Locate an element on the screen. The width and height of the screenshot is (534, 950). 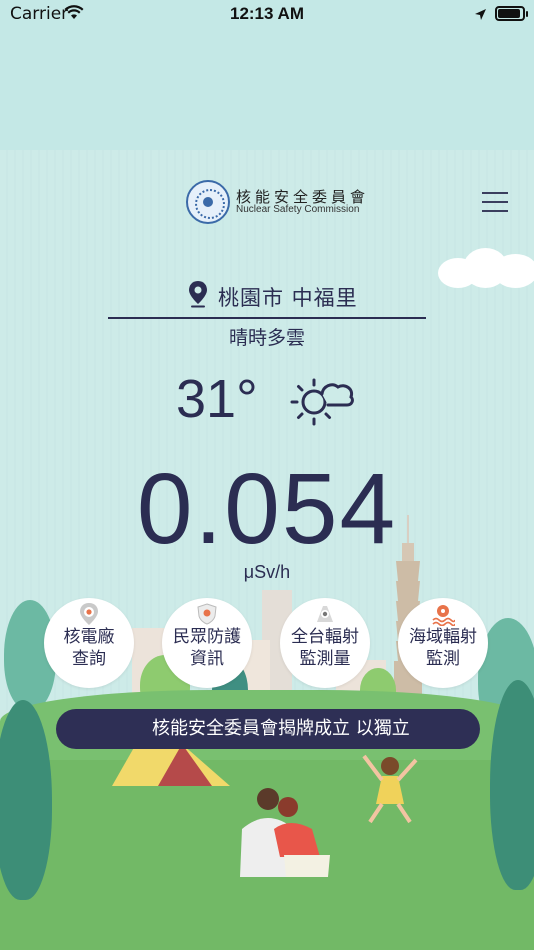
quick-link-label: 全台輻射 監測量 is located at coordinates (325, 648).